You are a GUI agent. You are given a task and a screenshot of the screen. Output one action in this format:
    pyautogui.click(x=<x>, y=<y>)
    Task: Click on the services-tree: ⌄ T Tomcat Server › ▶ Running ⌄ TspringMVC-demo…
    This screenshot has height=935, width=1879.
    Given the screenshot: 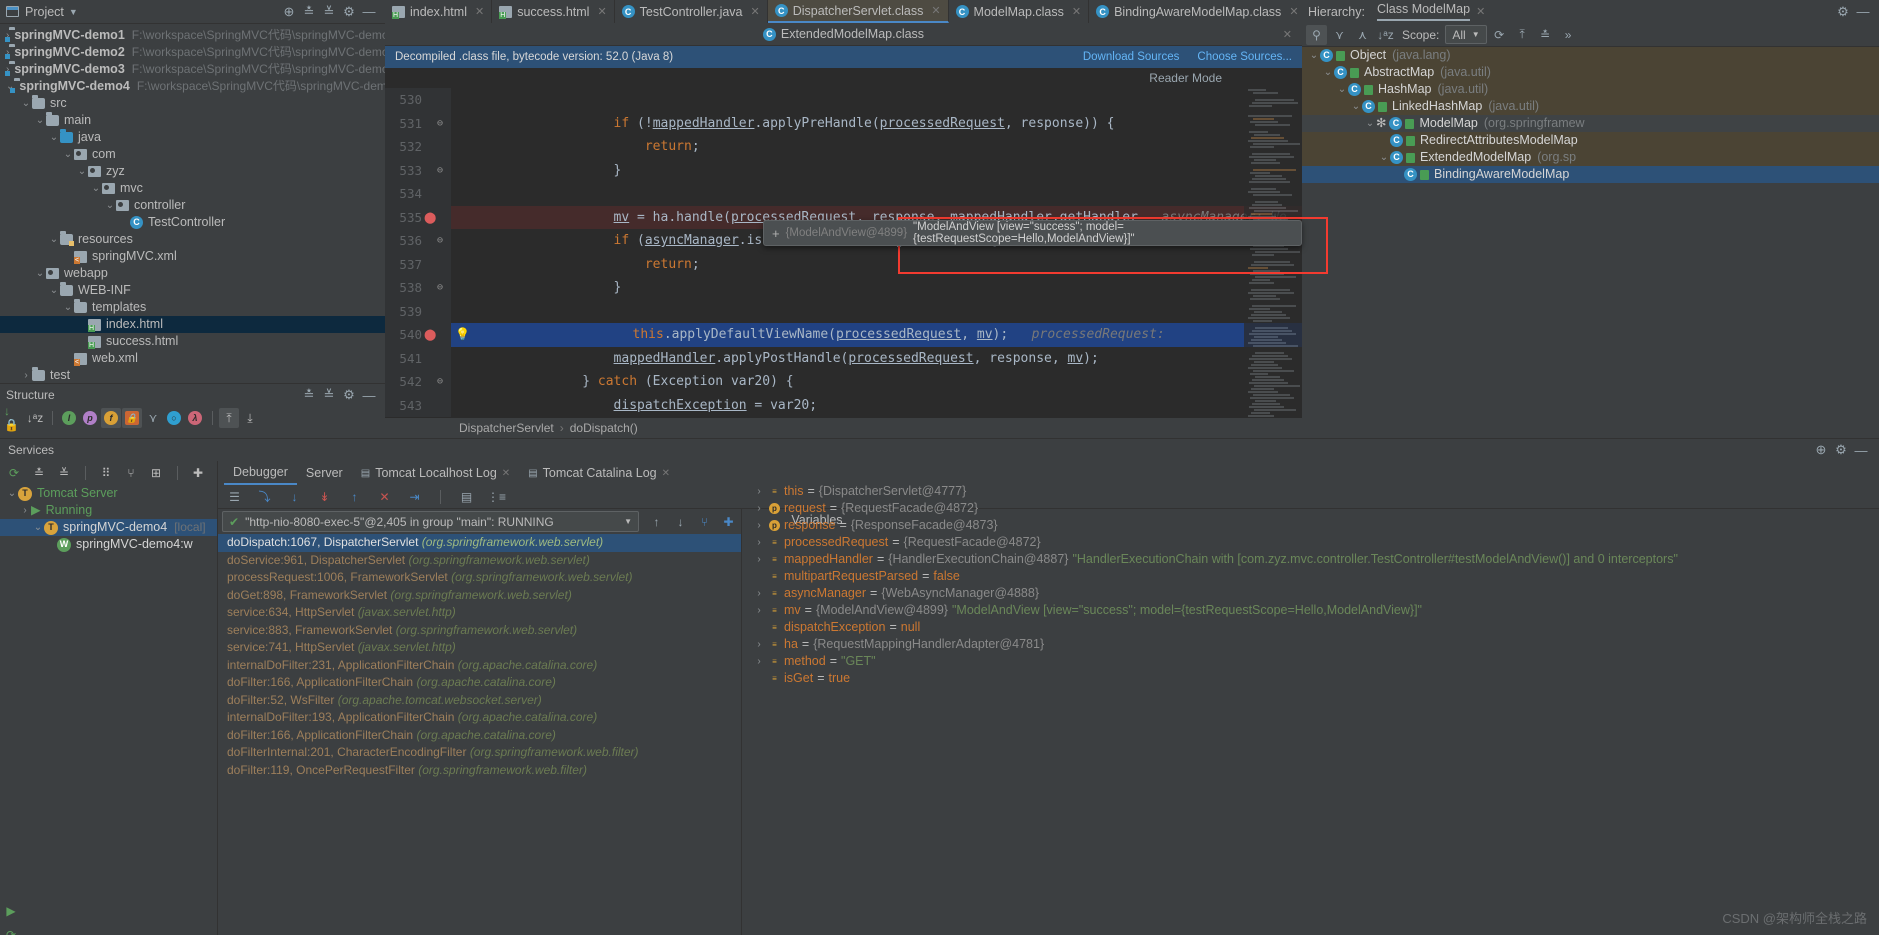 What is the action you would take?
    pyautogui.click(x=109, y=710)
    